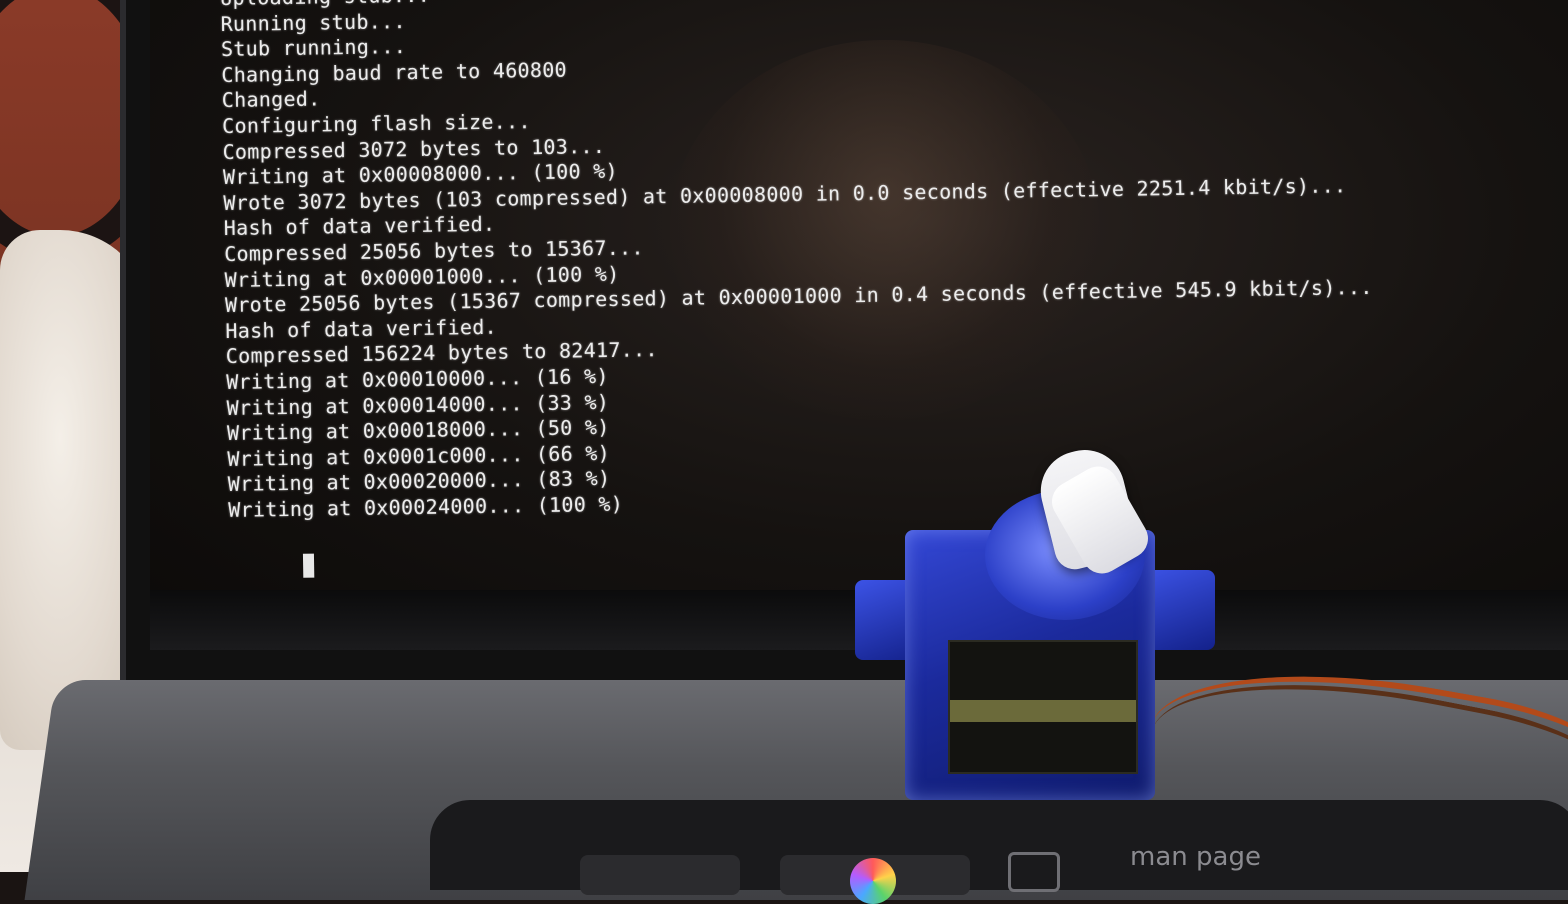  Describe the element at coordinates (1195, 857) in the screenshot. I see `touchbar-man-page-label: man page` at that location.